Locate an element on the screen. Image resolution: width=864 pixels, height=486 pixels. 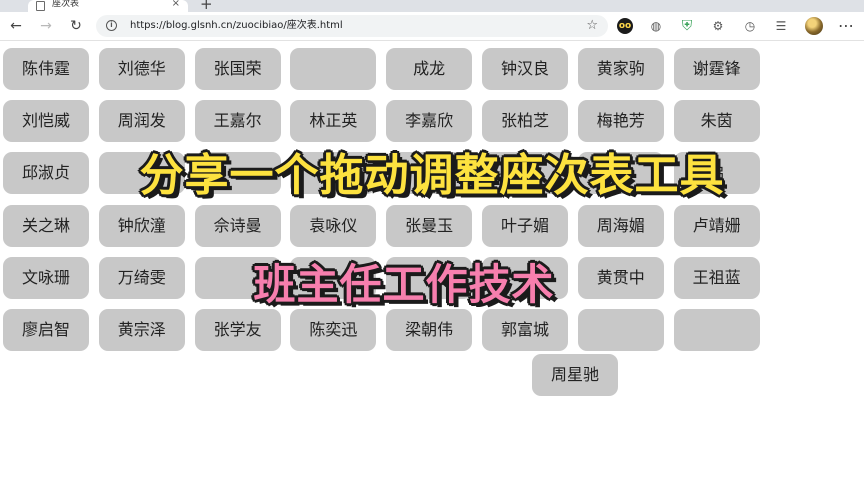
seat: 文咏珊 is located at coordinates (46, 277).